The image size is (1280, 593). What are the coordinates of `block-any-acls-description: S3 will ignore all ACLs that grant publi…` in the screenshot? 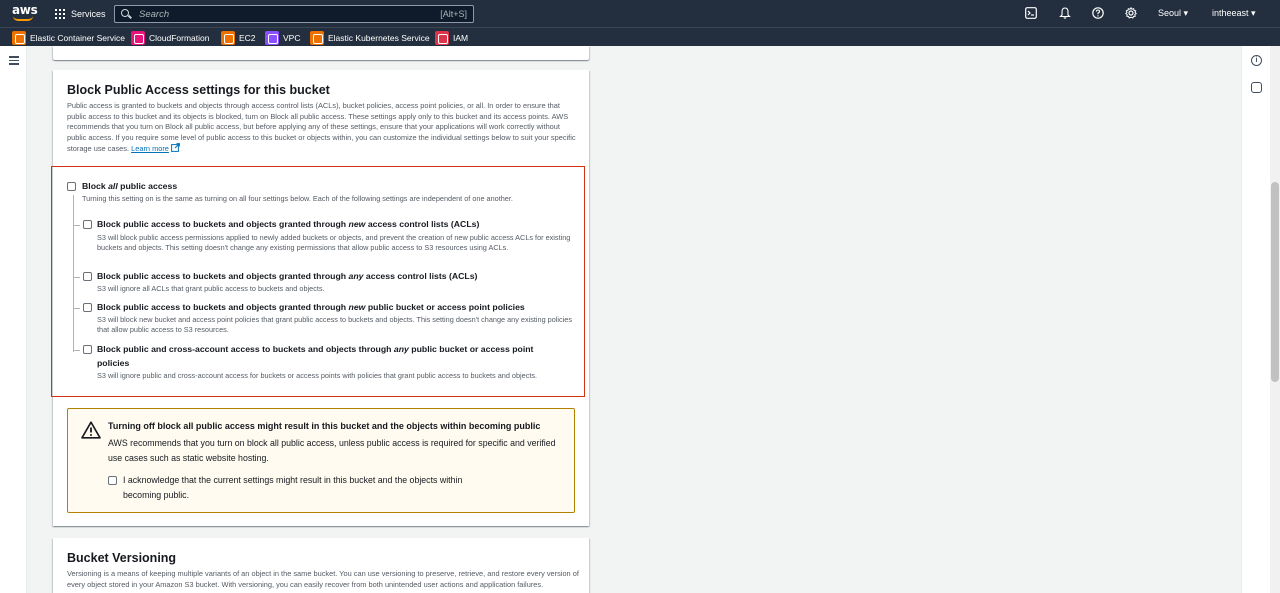 It's located at (211, 288).